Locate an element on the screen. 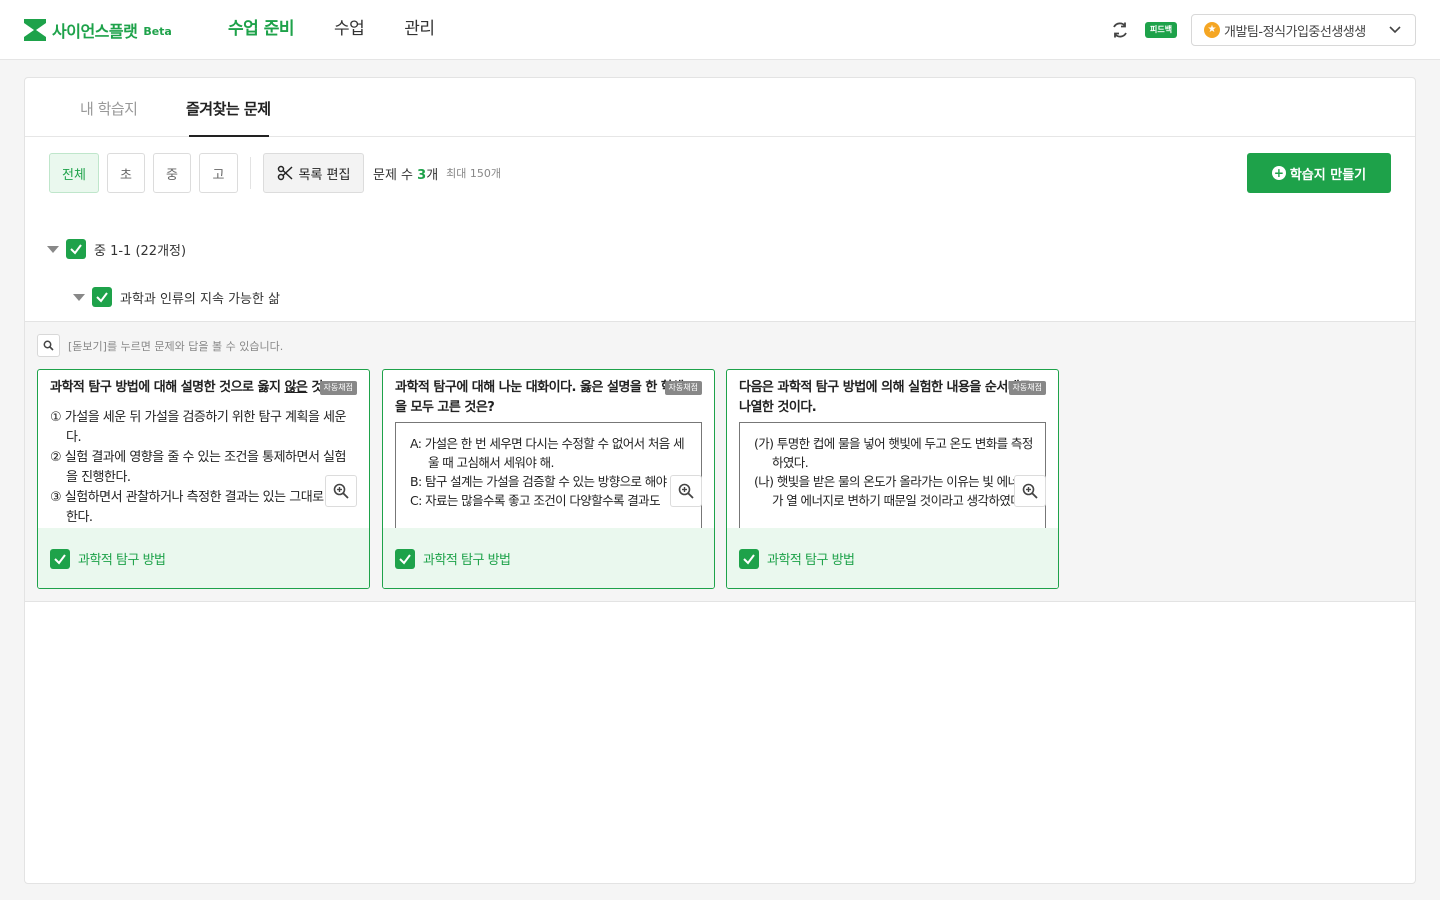  tree-node-grade: 중 1-1 (22개정) is located at coordinates (116, 249).